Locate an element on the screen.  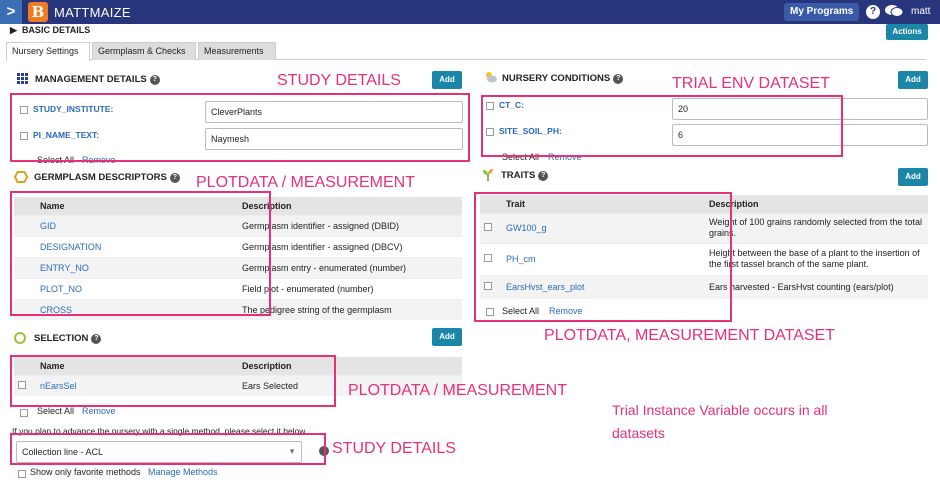
nursery-conditions-title: NURSERY CONDITIONS? is located at coordinates (563, 78).